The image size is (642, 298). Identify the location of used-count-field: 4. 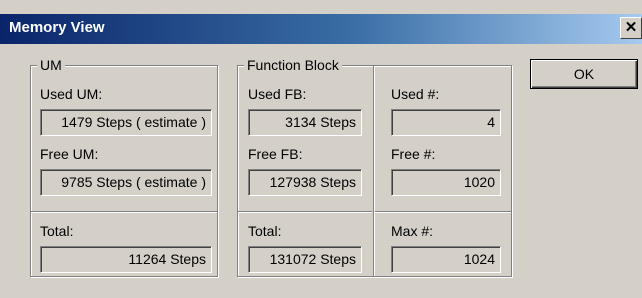
(446, 122).